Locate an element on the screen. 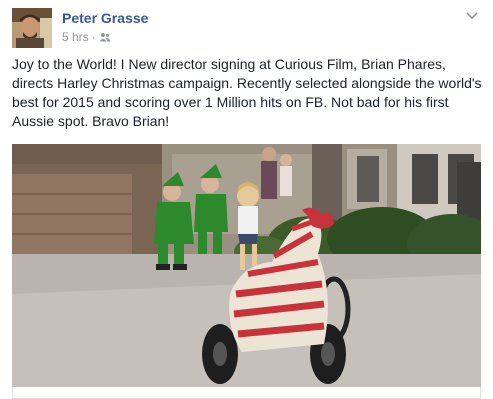 The width and height of the screenshot is (493, 399). post-header: Peter Grasse 5 hrs · is located at coordinates (246, 29).